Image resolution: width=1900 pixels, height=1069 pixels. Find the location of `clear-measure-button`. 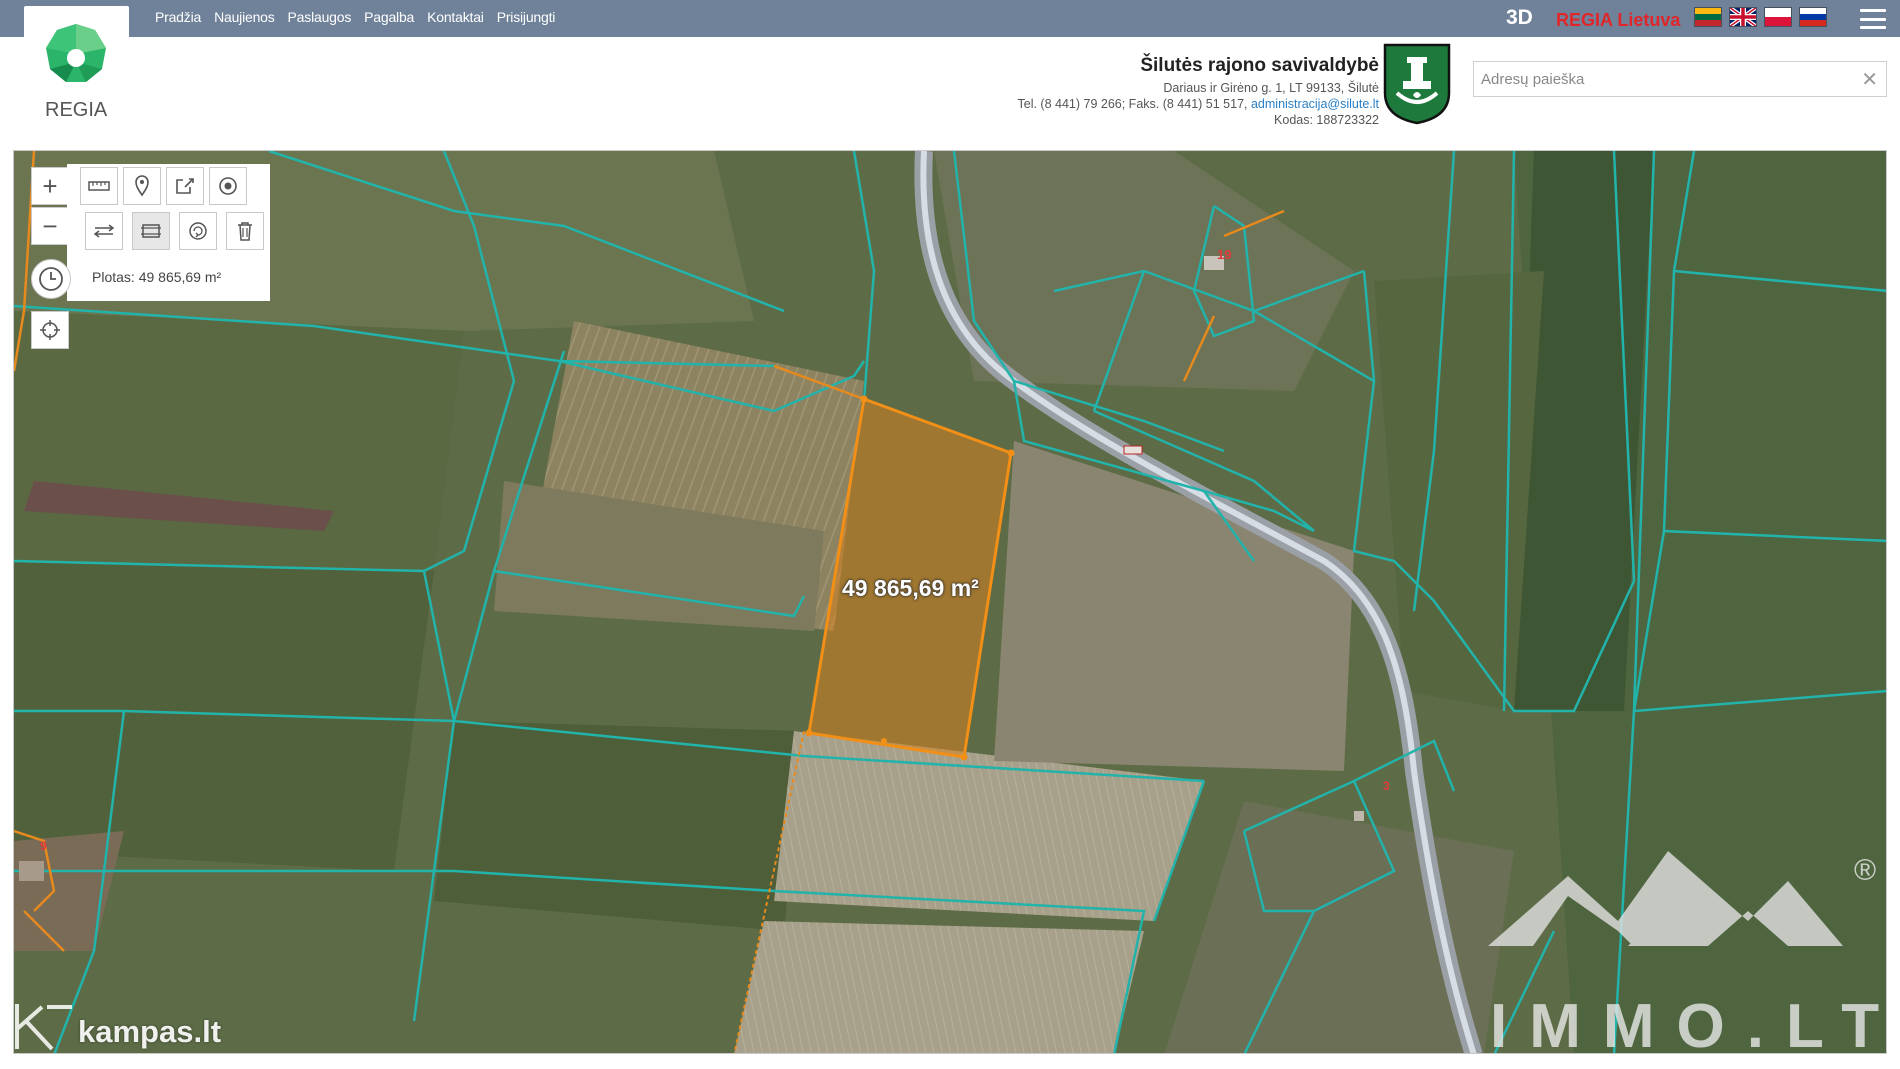

clear-measure-button is located at coordinates (198, 231).